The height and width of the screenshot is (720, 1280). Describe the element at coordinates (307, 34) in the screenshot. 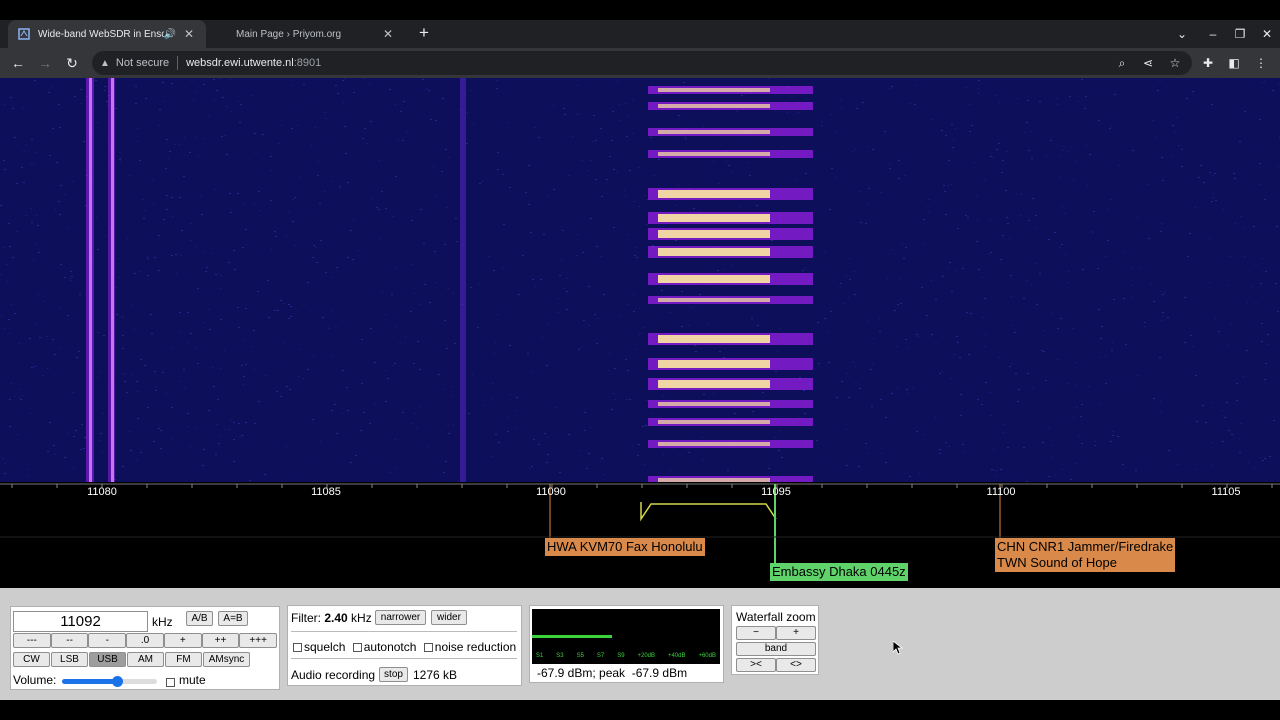

I see `tab-priyom: Main Page › Priyom.org ✕` at that location.